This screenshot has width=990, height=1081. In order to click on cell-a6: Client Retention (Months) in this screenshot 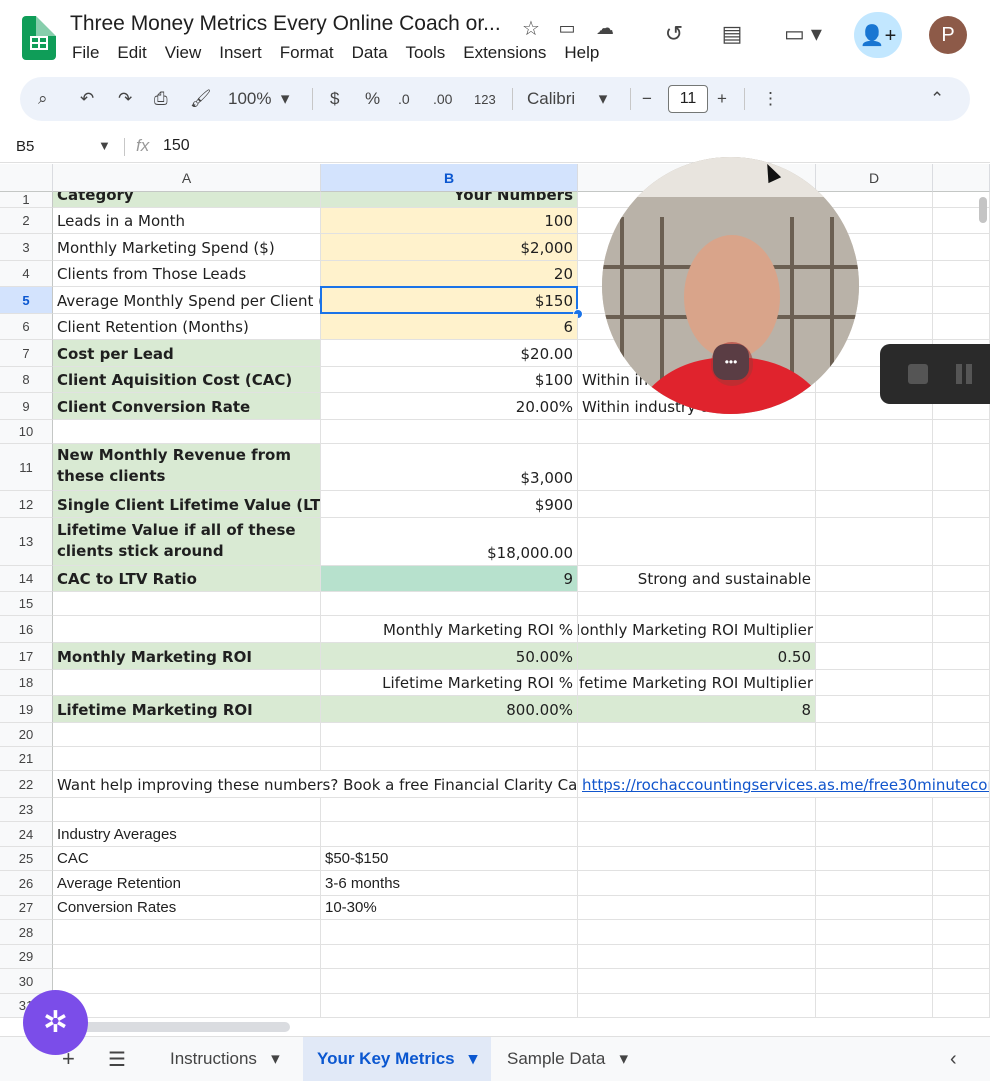, I will do `click(187, 327)`.